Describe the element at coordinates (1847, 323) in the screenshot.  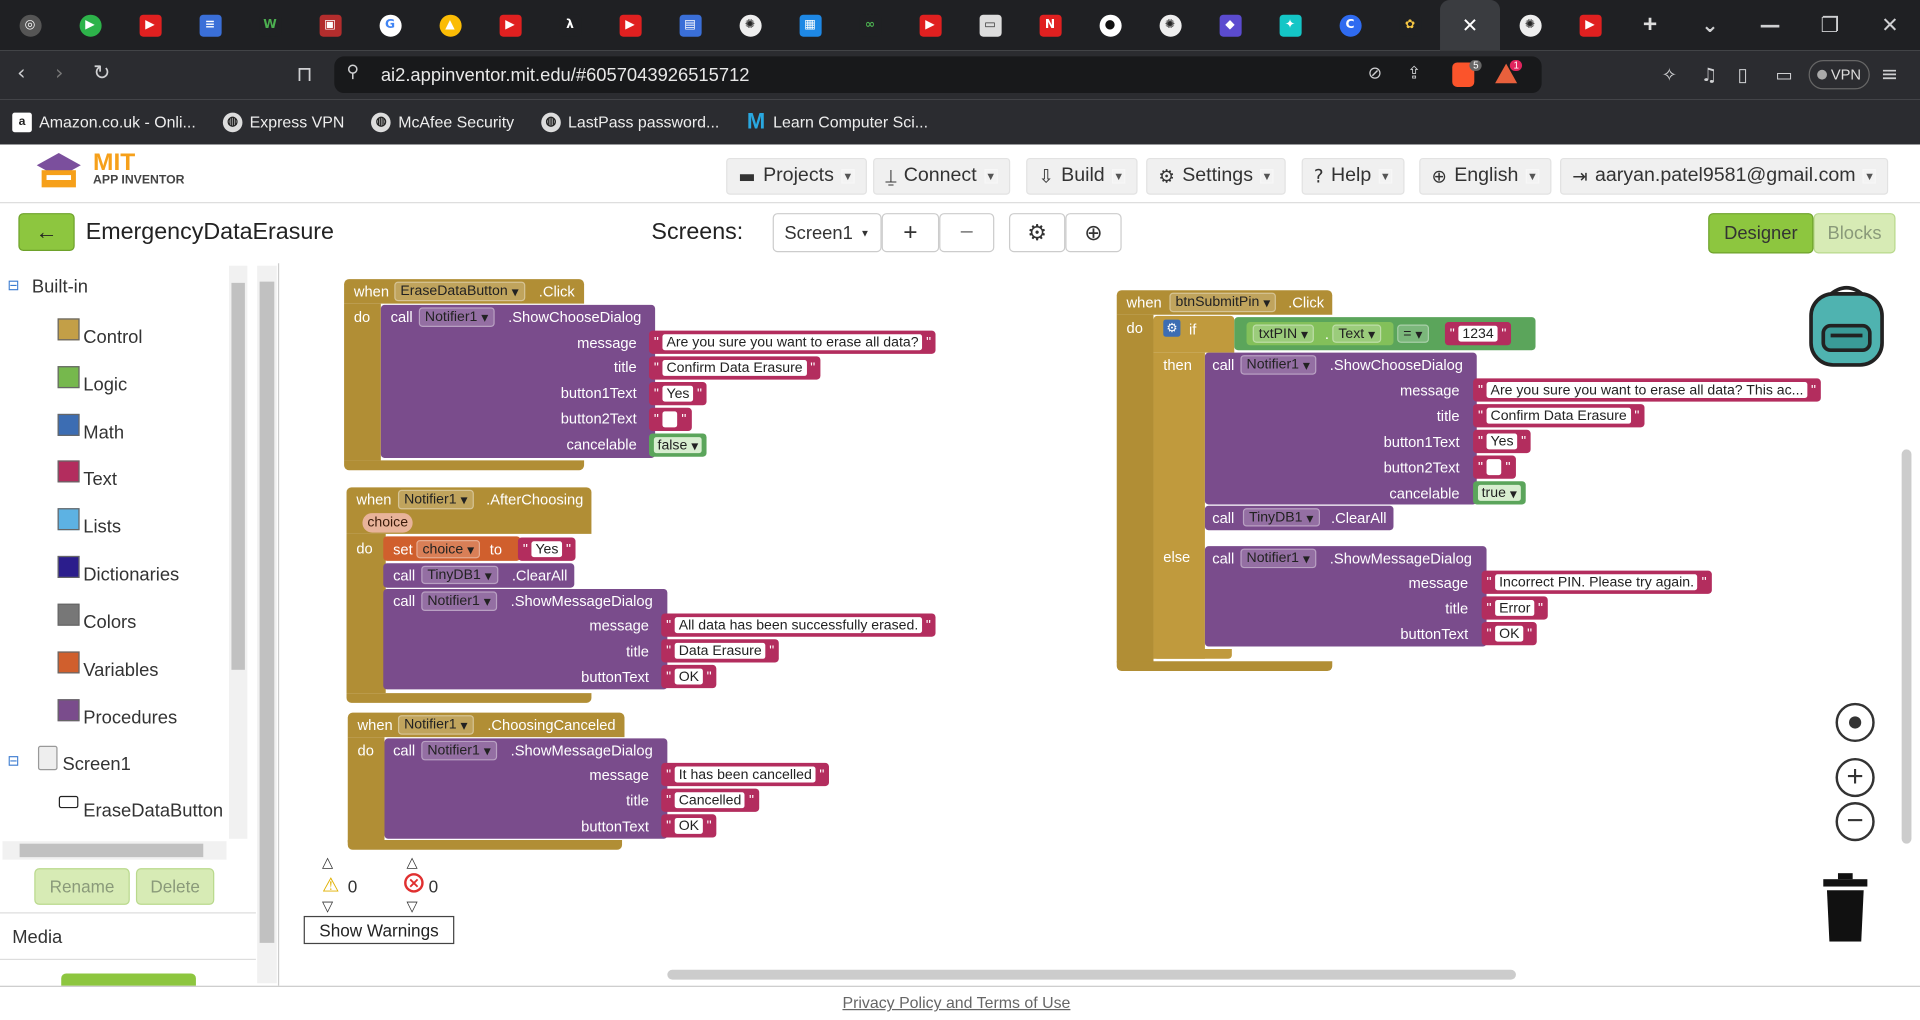
I see `backpack-icon` at that location.